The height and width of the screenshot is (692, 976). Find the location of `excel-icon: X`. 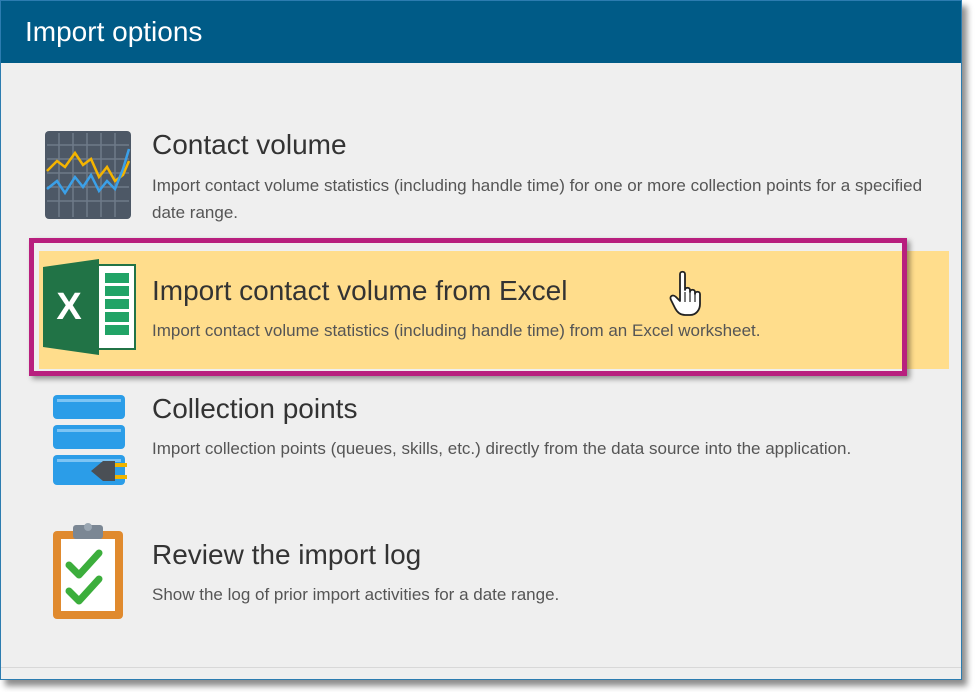

excel-icon: X is located at coordinates (89, 309).